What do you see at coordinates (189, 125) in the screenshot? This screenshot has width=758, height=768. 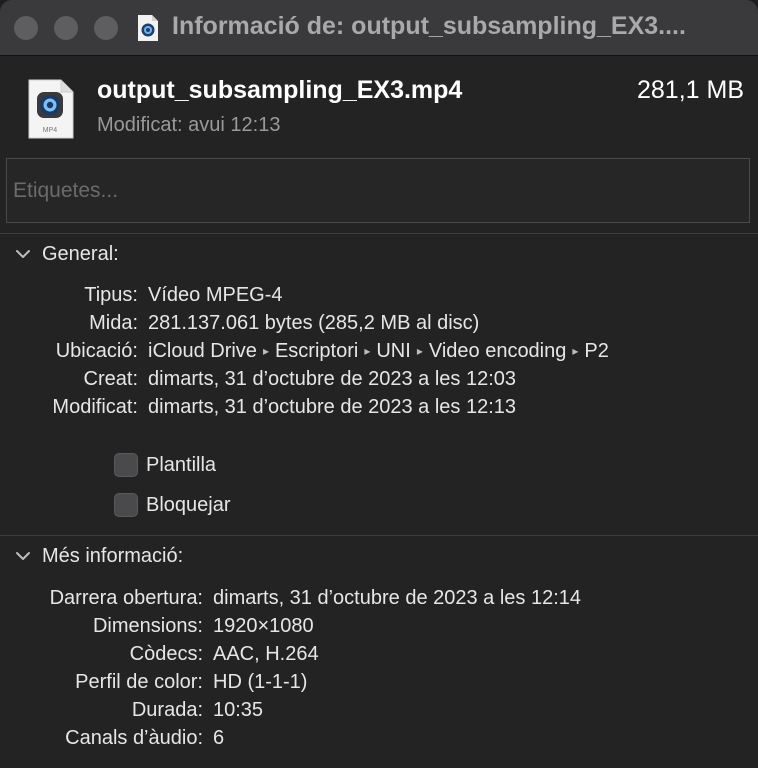 I see `modified-date: Modificat: avui 12:13` at bounding box center [189, 125].